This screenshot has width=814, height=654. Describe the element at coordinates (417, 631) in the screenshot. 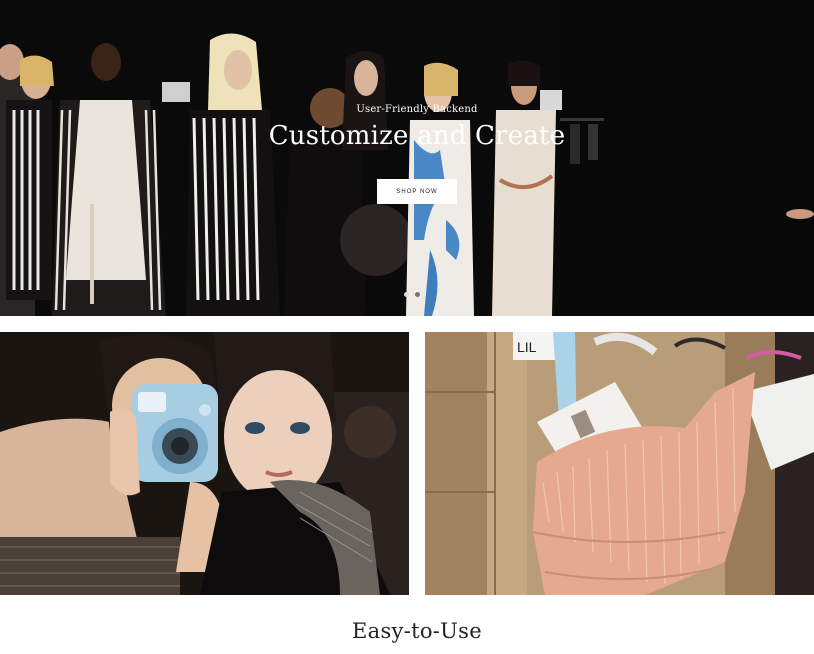

I see `section-title: Easy-to-Use` at that location.